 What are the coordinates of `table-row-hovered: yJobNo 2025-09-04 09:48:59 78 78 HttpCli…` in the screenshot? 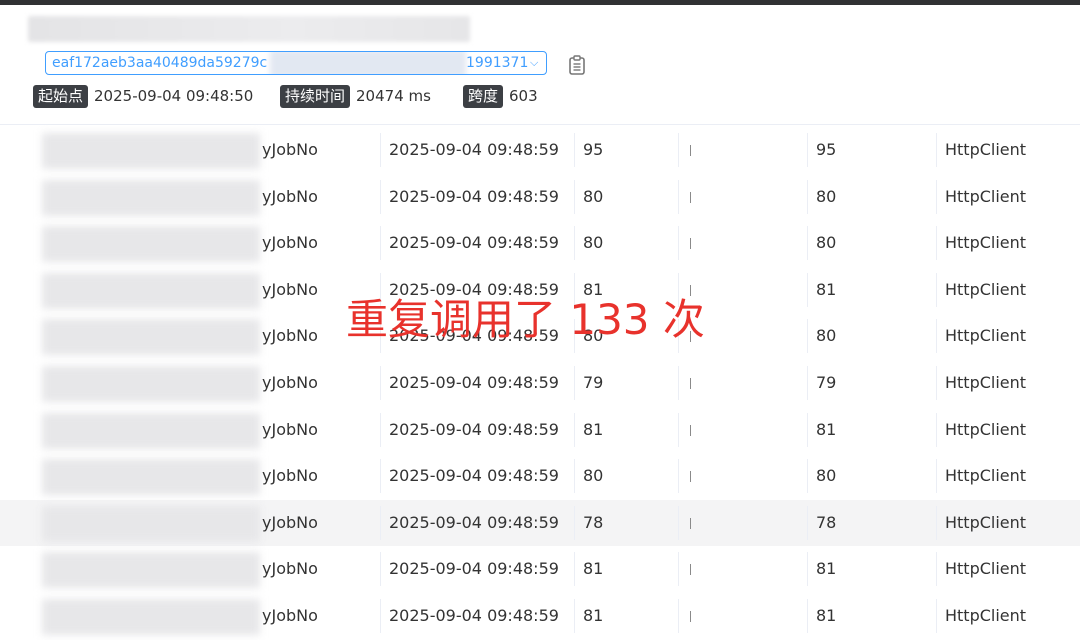 It's located at (540, 523).